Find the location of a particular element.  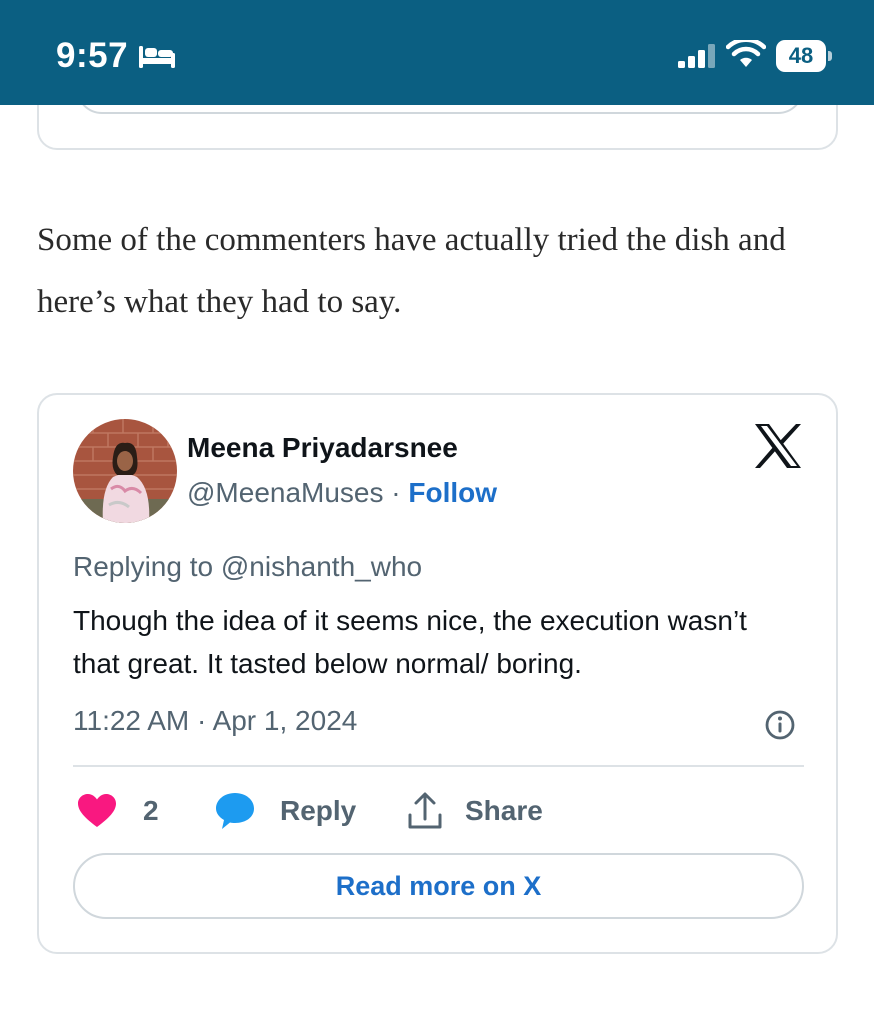

battery-nub is located at coordinates (830, 56).